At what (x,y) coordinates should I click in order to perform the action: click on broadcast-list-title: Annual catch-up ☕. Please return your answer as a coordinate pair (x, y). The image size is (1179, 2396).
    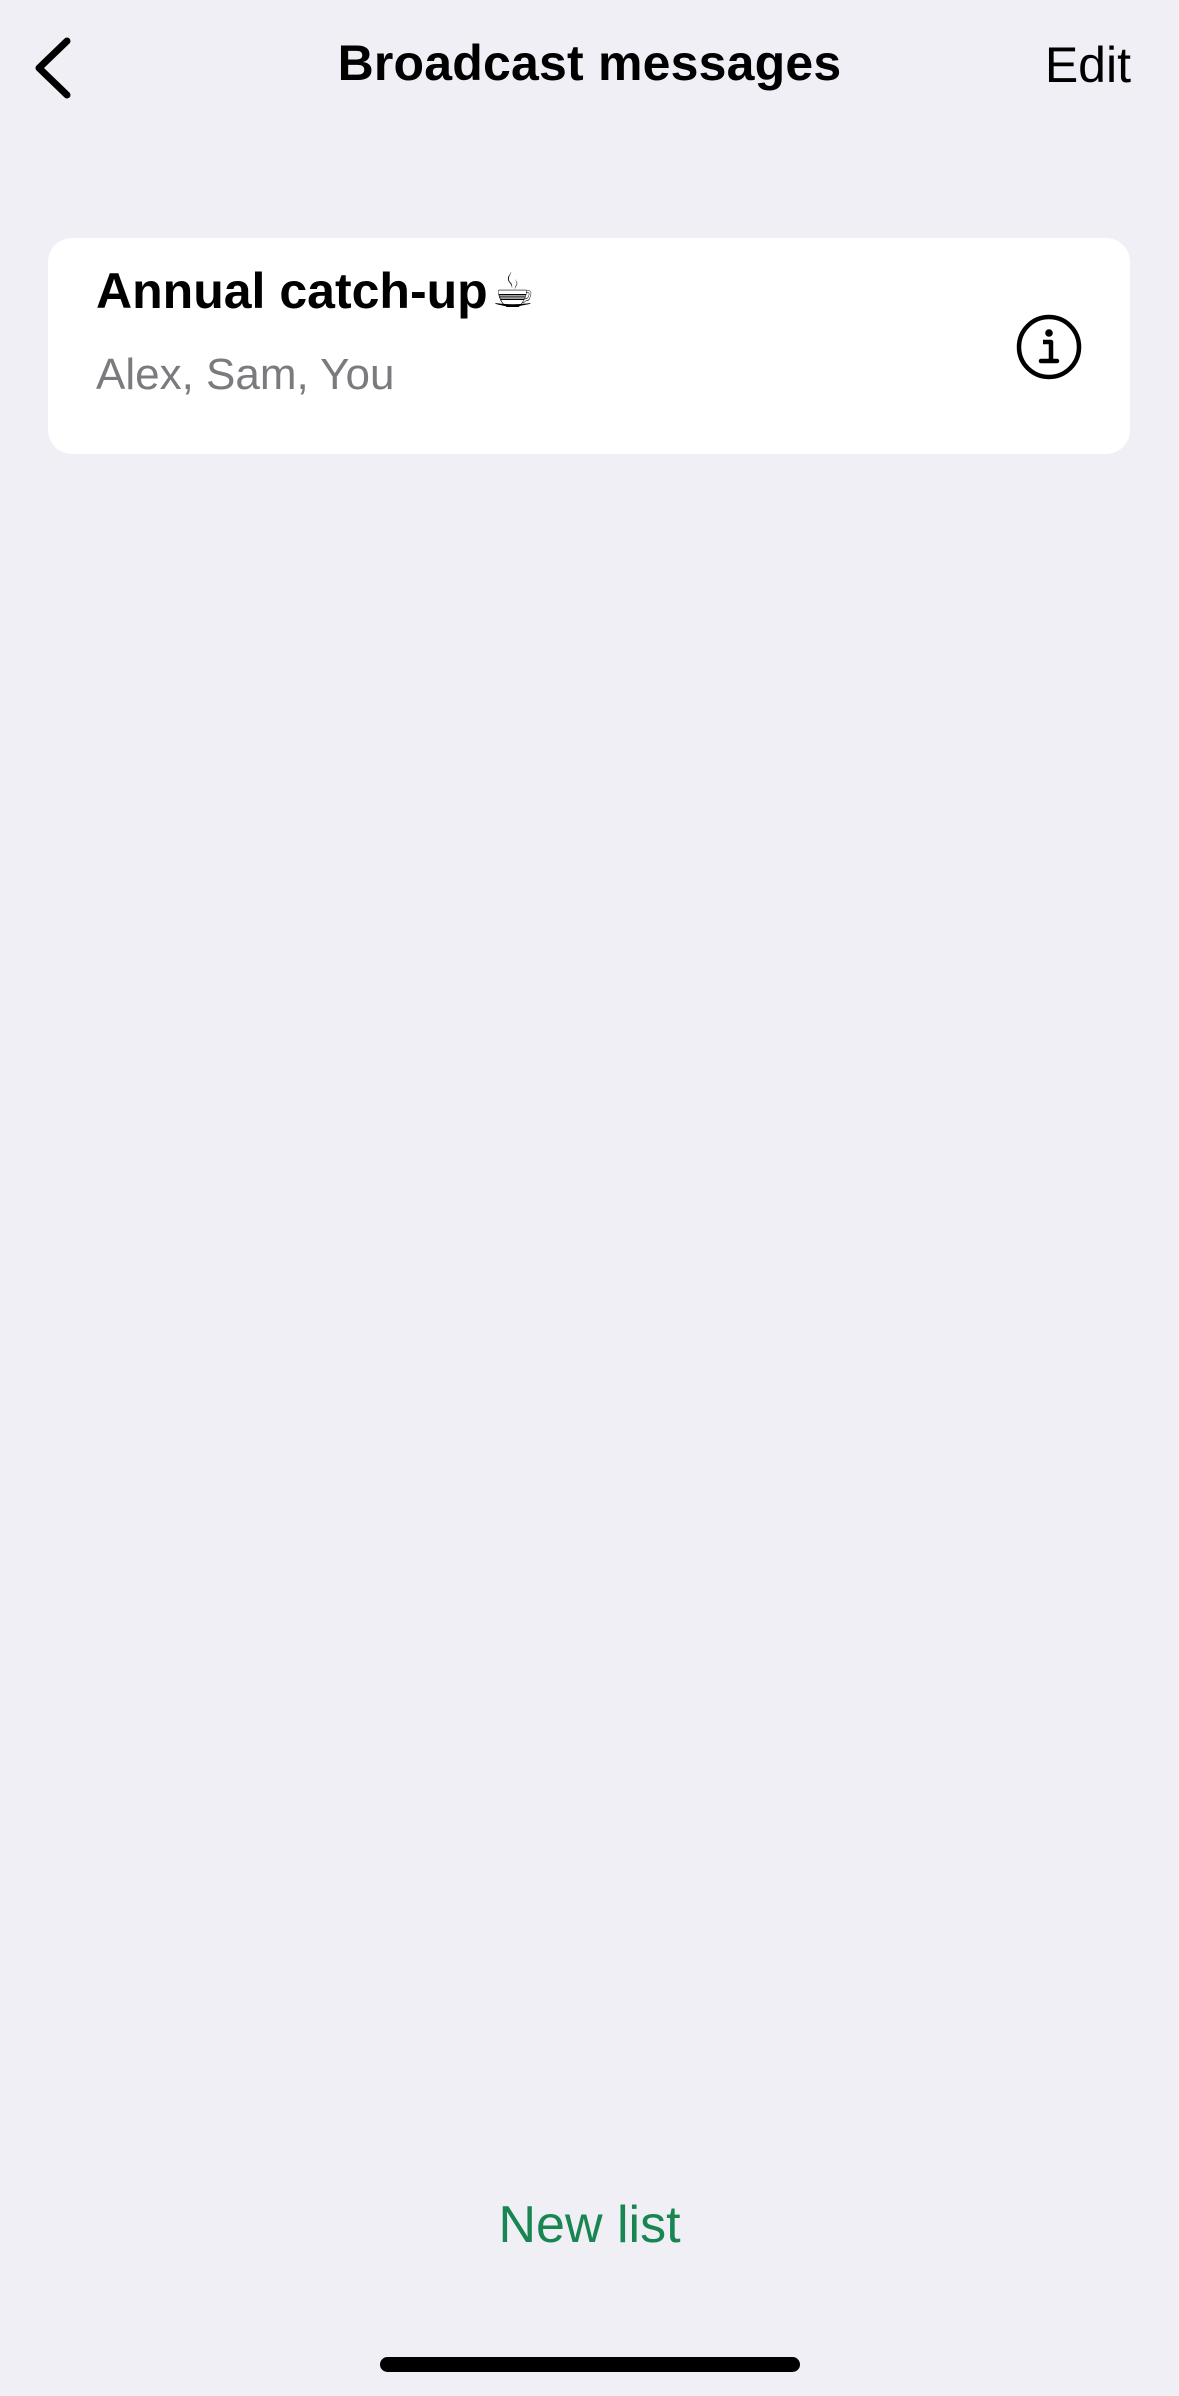
    Looking at the image, I should click on (315, 291).